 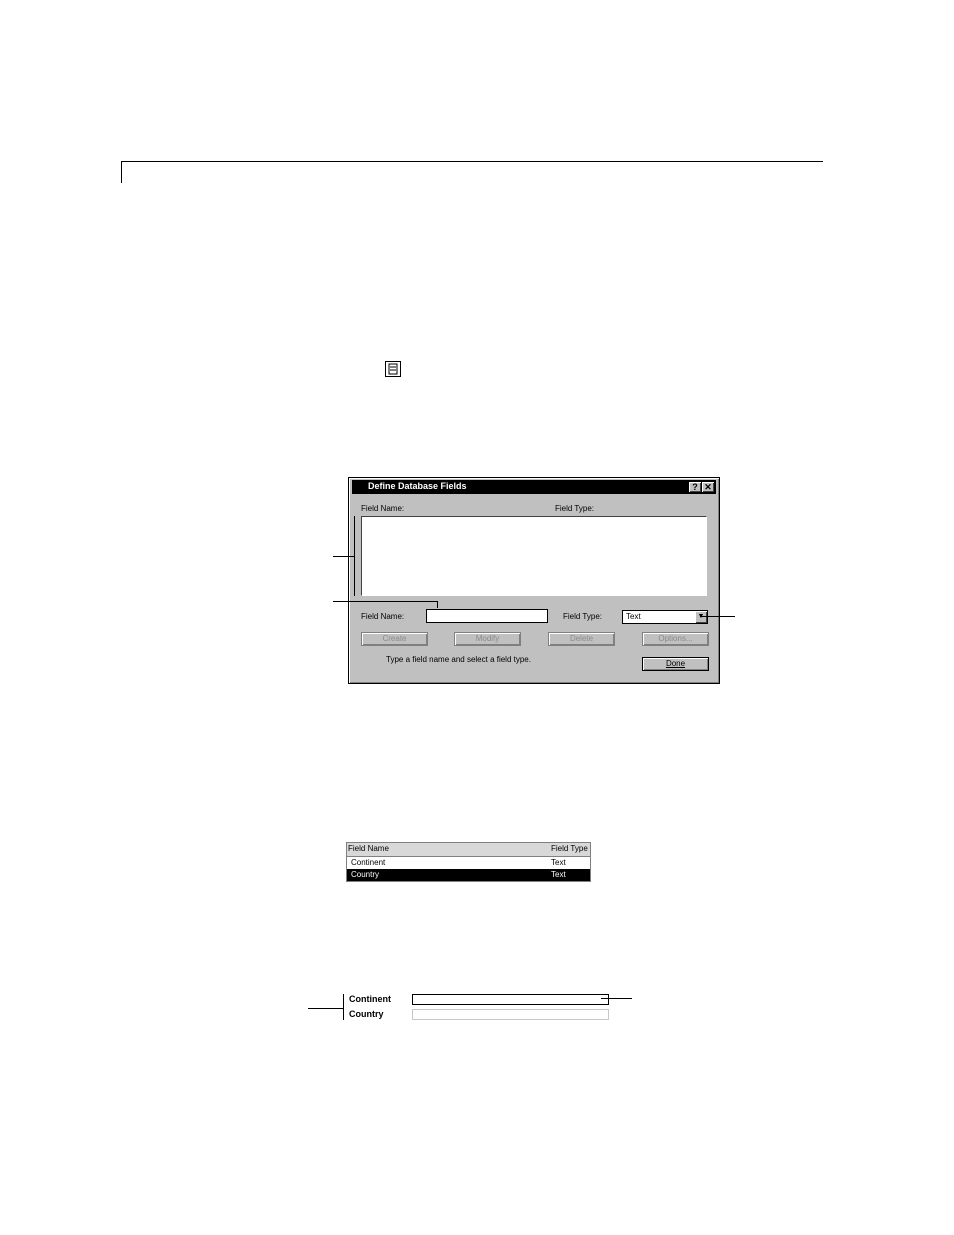 What do you see at coordinates (510, 999) in the screenshot?
I see `continent-field` at bounding box center [510, 999].